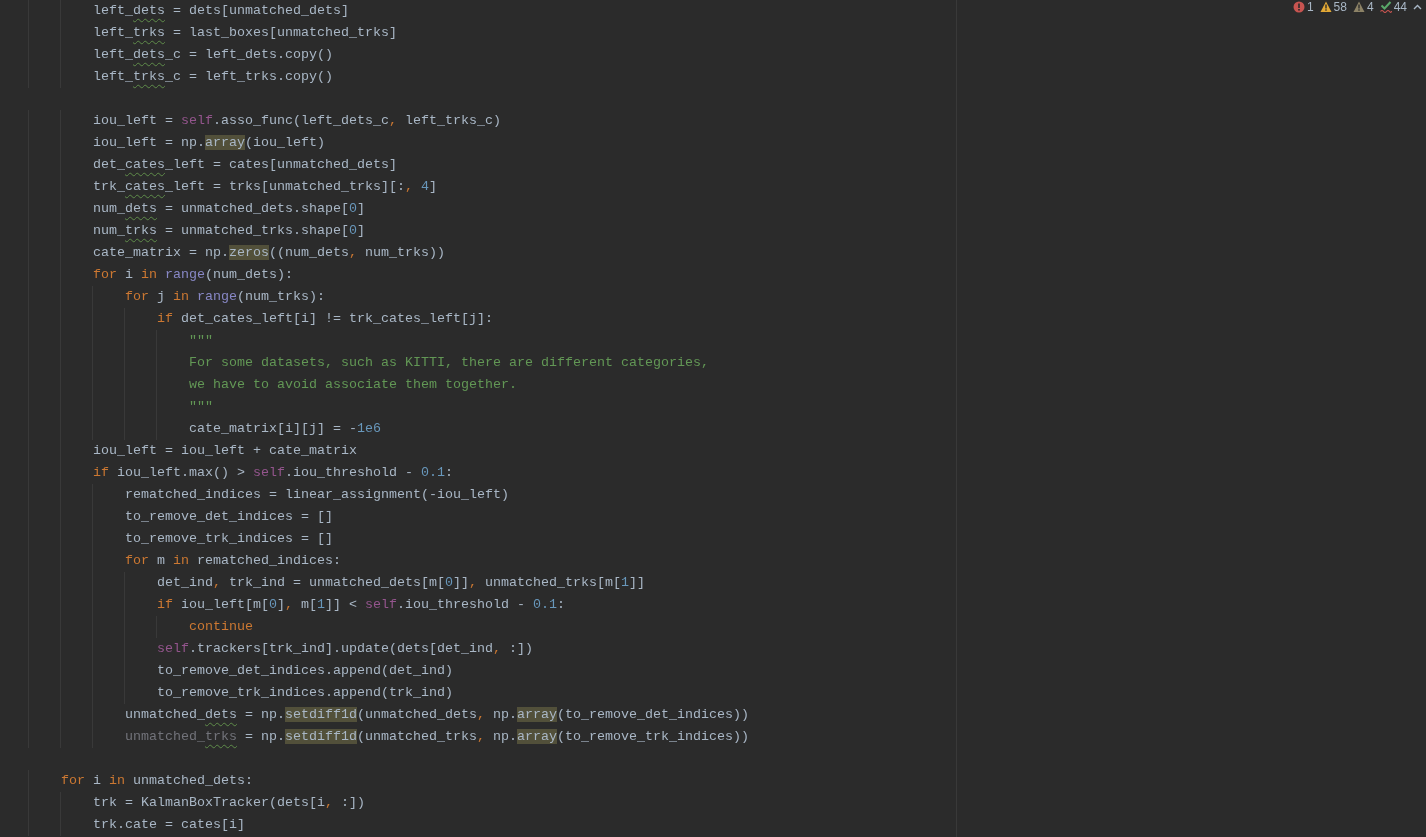  What do you see at coordinates (156, 781) in the screenshot?
I see `code-line: for i in unmatched_dets:` at bounding box center [156, 781].